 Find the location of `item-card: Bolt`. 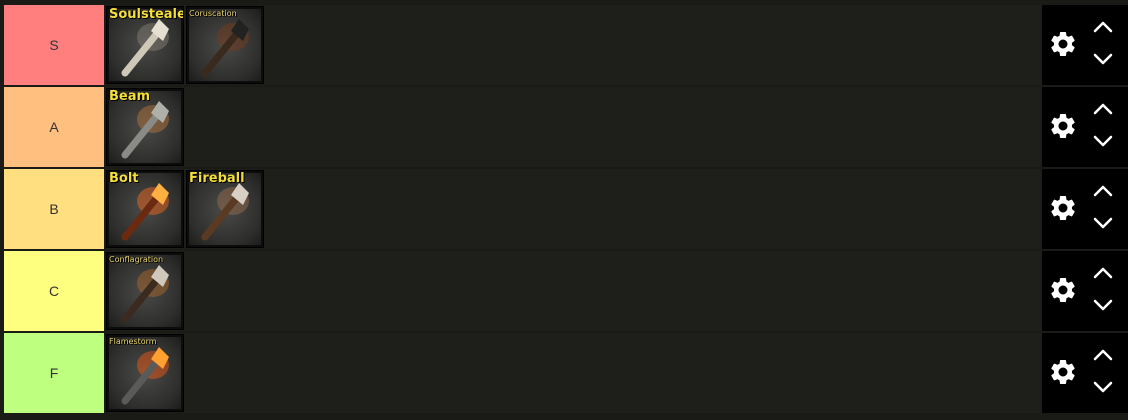

item-card: Bolt is located at coordinates (145, 209).